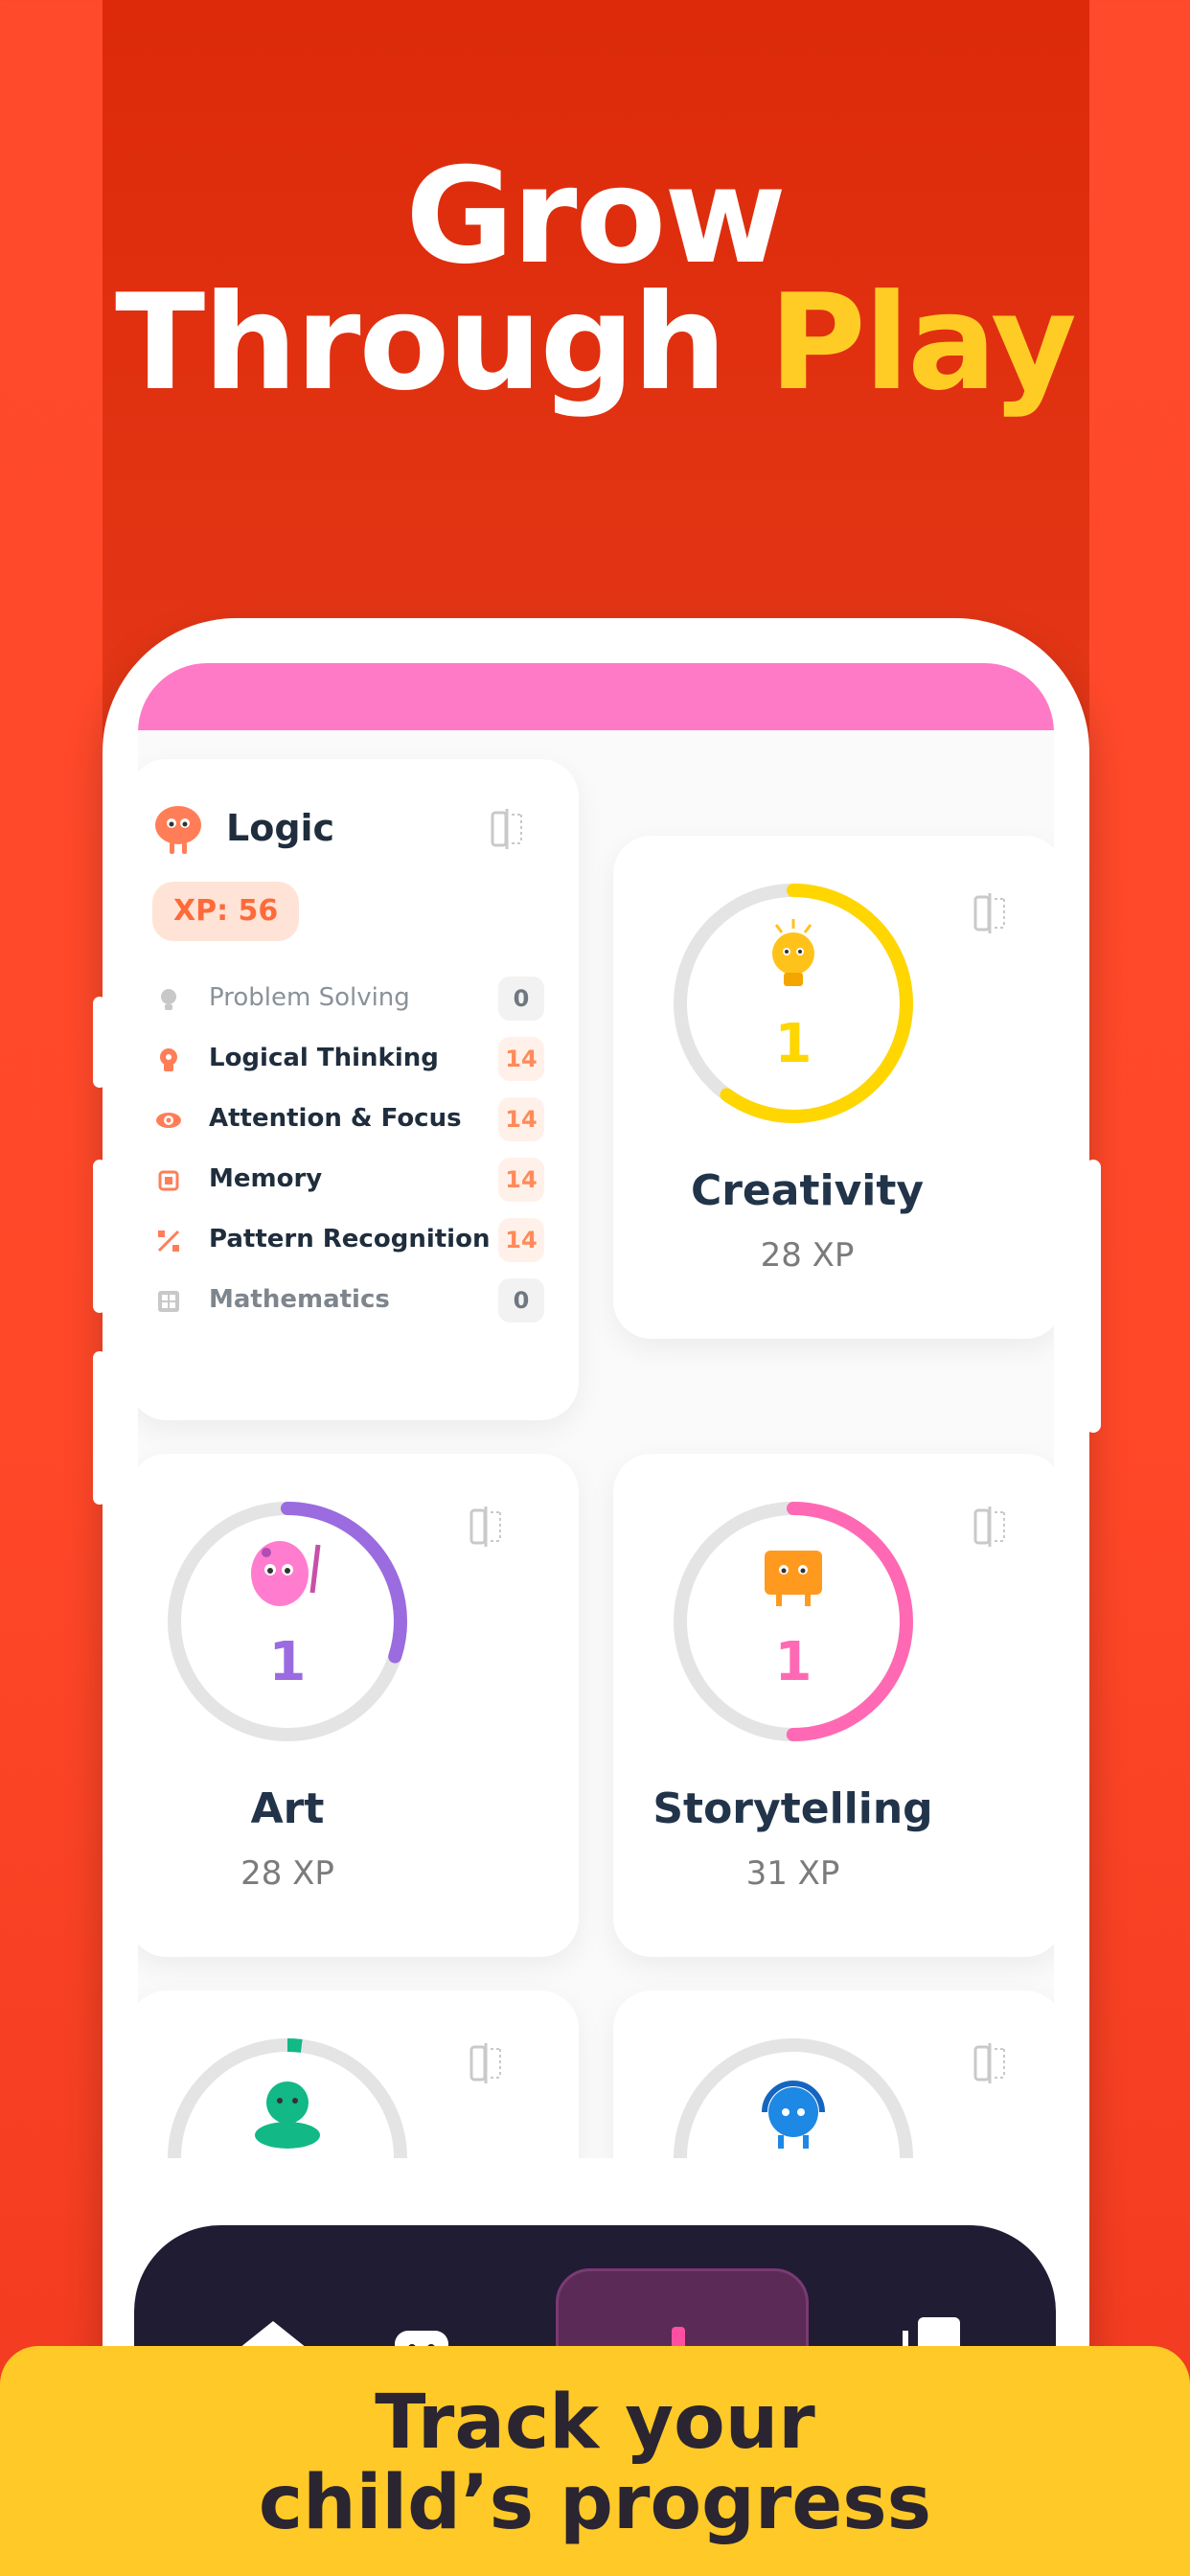 This screenshot has width=1190, height=2576. I want to click on skill-label: Memory, so click(266, 1178).